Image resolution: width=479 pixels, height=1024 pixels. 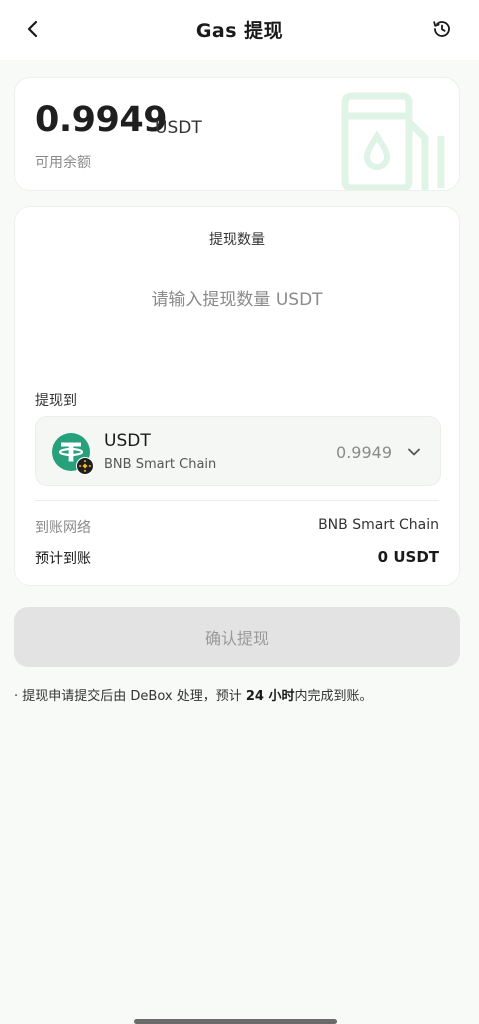 What do you see at coordinates (127, 441) in the screenshot?
I see `token-symbol: USDT` at bounding box center [127, 441].